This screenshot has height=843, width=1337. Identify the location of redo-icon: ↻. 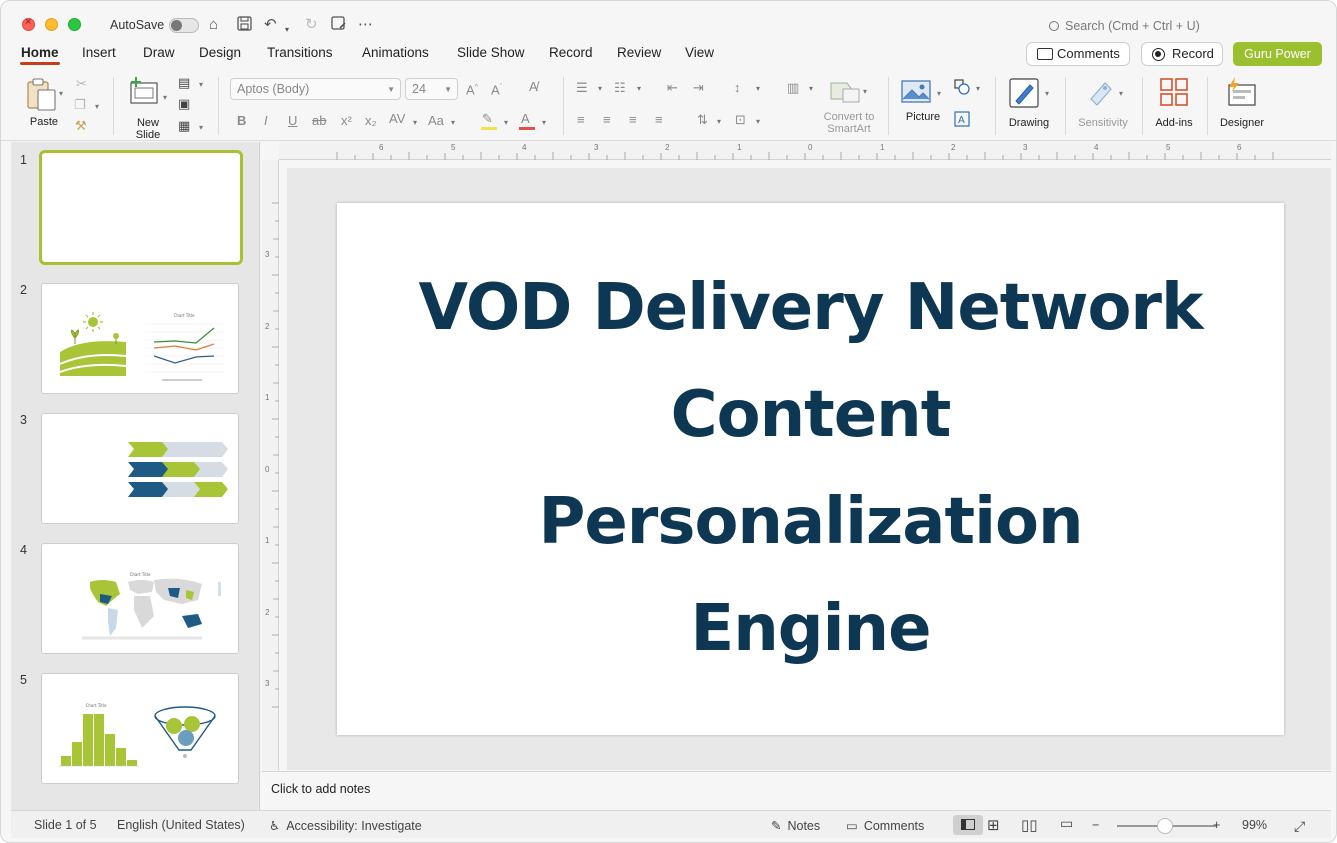
(311, 25).